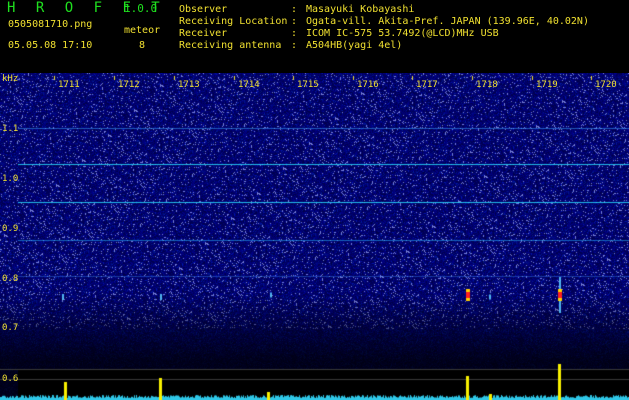  What do you see at coordinates (189, 85) in the screenshot?
I see `x-tick-label: 1713` at bounding box center [189, 85].